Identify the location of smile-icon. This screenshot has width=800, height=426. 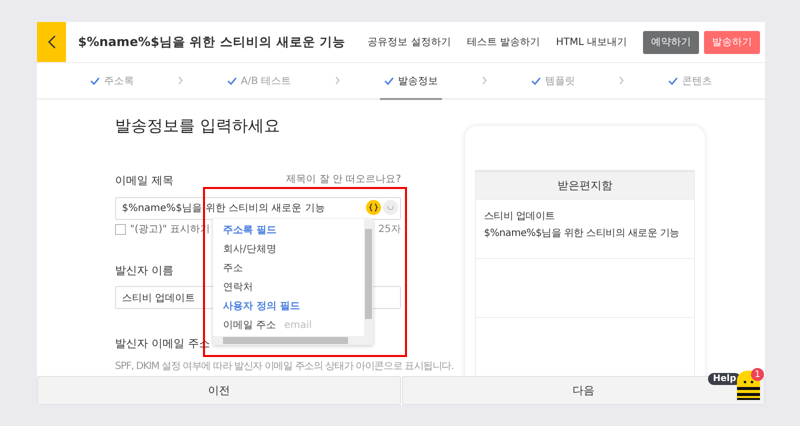
(390, 207).